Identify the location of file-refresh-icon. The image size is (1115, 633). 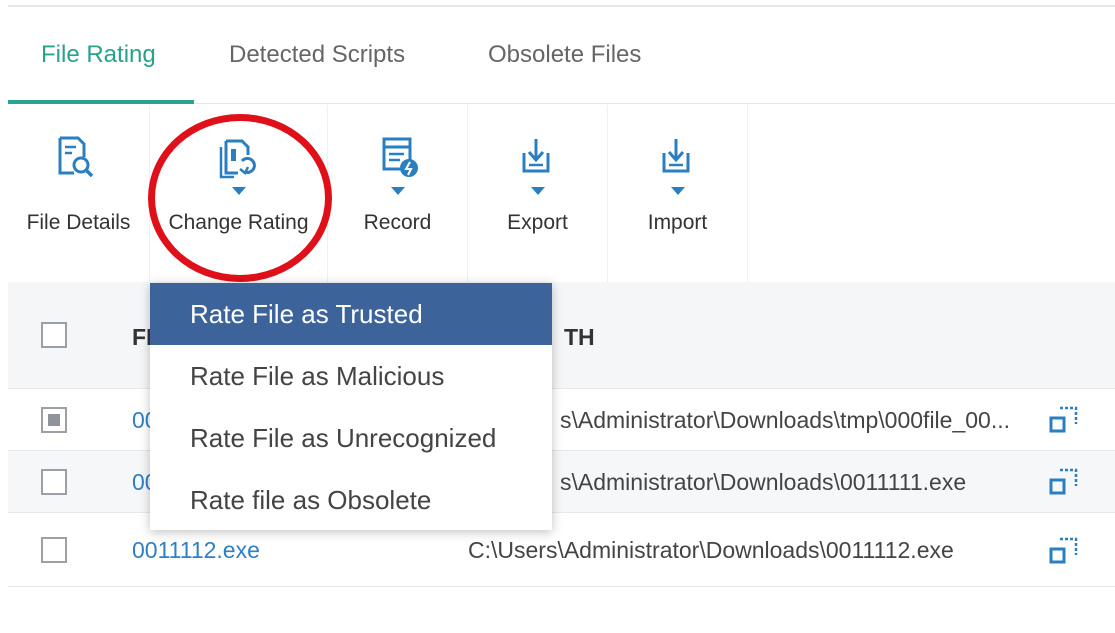
(237, 159).